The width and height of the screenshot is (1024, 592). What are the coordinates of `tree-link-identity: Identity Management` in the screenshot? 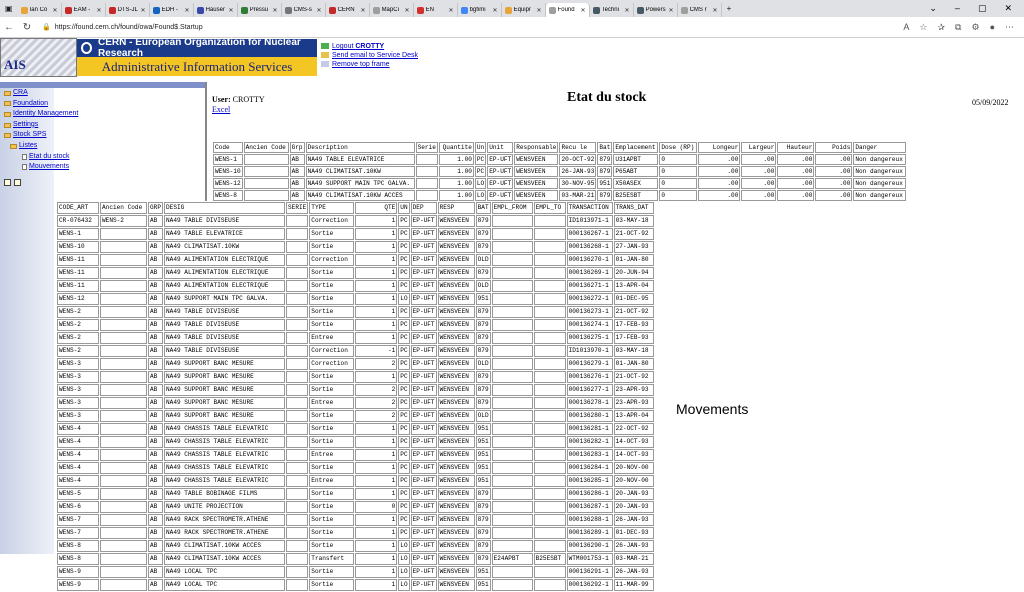 It's located at (45, 114).